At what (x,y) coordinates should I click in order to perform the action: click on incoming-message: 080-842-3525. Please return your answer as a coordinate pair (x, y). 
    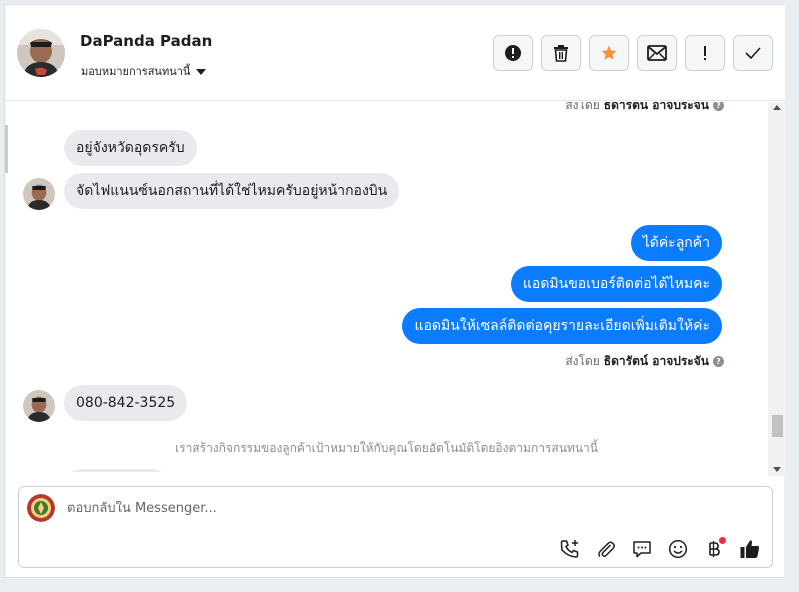
    Looking at the image, I should click on (126, 403).